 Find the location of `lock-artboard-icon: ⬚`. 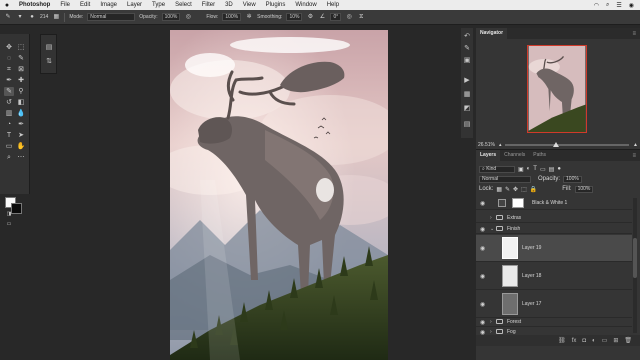

lock-artboard-icon: ⬚ is located at coordinates (524, 189).